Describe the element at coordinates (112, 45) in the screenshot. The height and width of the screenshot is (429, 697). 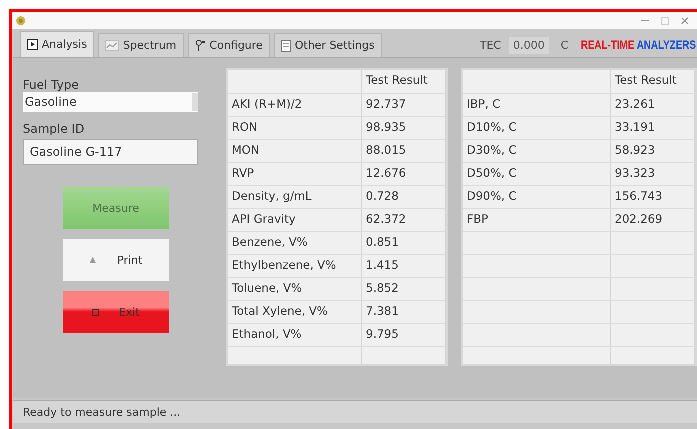
I see `chart-icon` at that location.